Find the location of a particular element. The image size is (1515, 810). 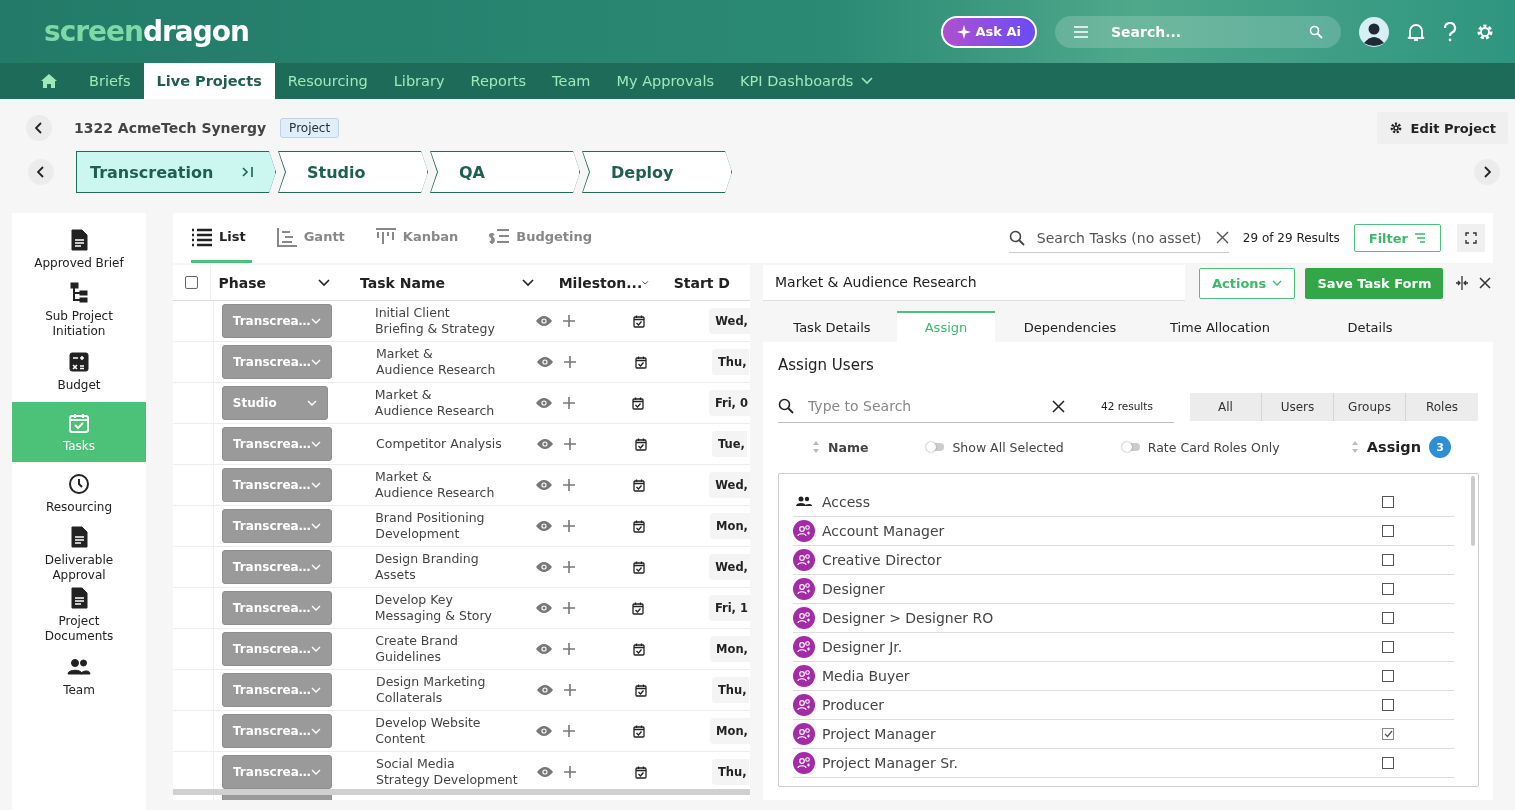

caret-icon is located at coordinates (645, 282).